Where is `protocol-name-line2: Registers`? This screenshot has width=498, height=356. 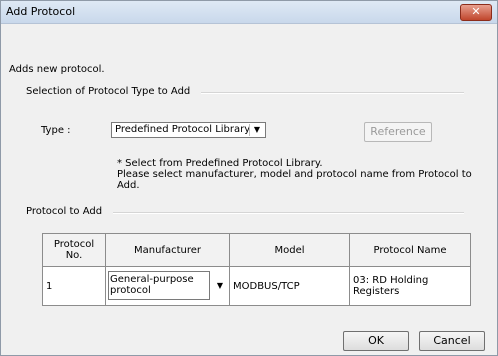
protocol-name-line2: Registers is located at coordinates (376, 291).